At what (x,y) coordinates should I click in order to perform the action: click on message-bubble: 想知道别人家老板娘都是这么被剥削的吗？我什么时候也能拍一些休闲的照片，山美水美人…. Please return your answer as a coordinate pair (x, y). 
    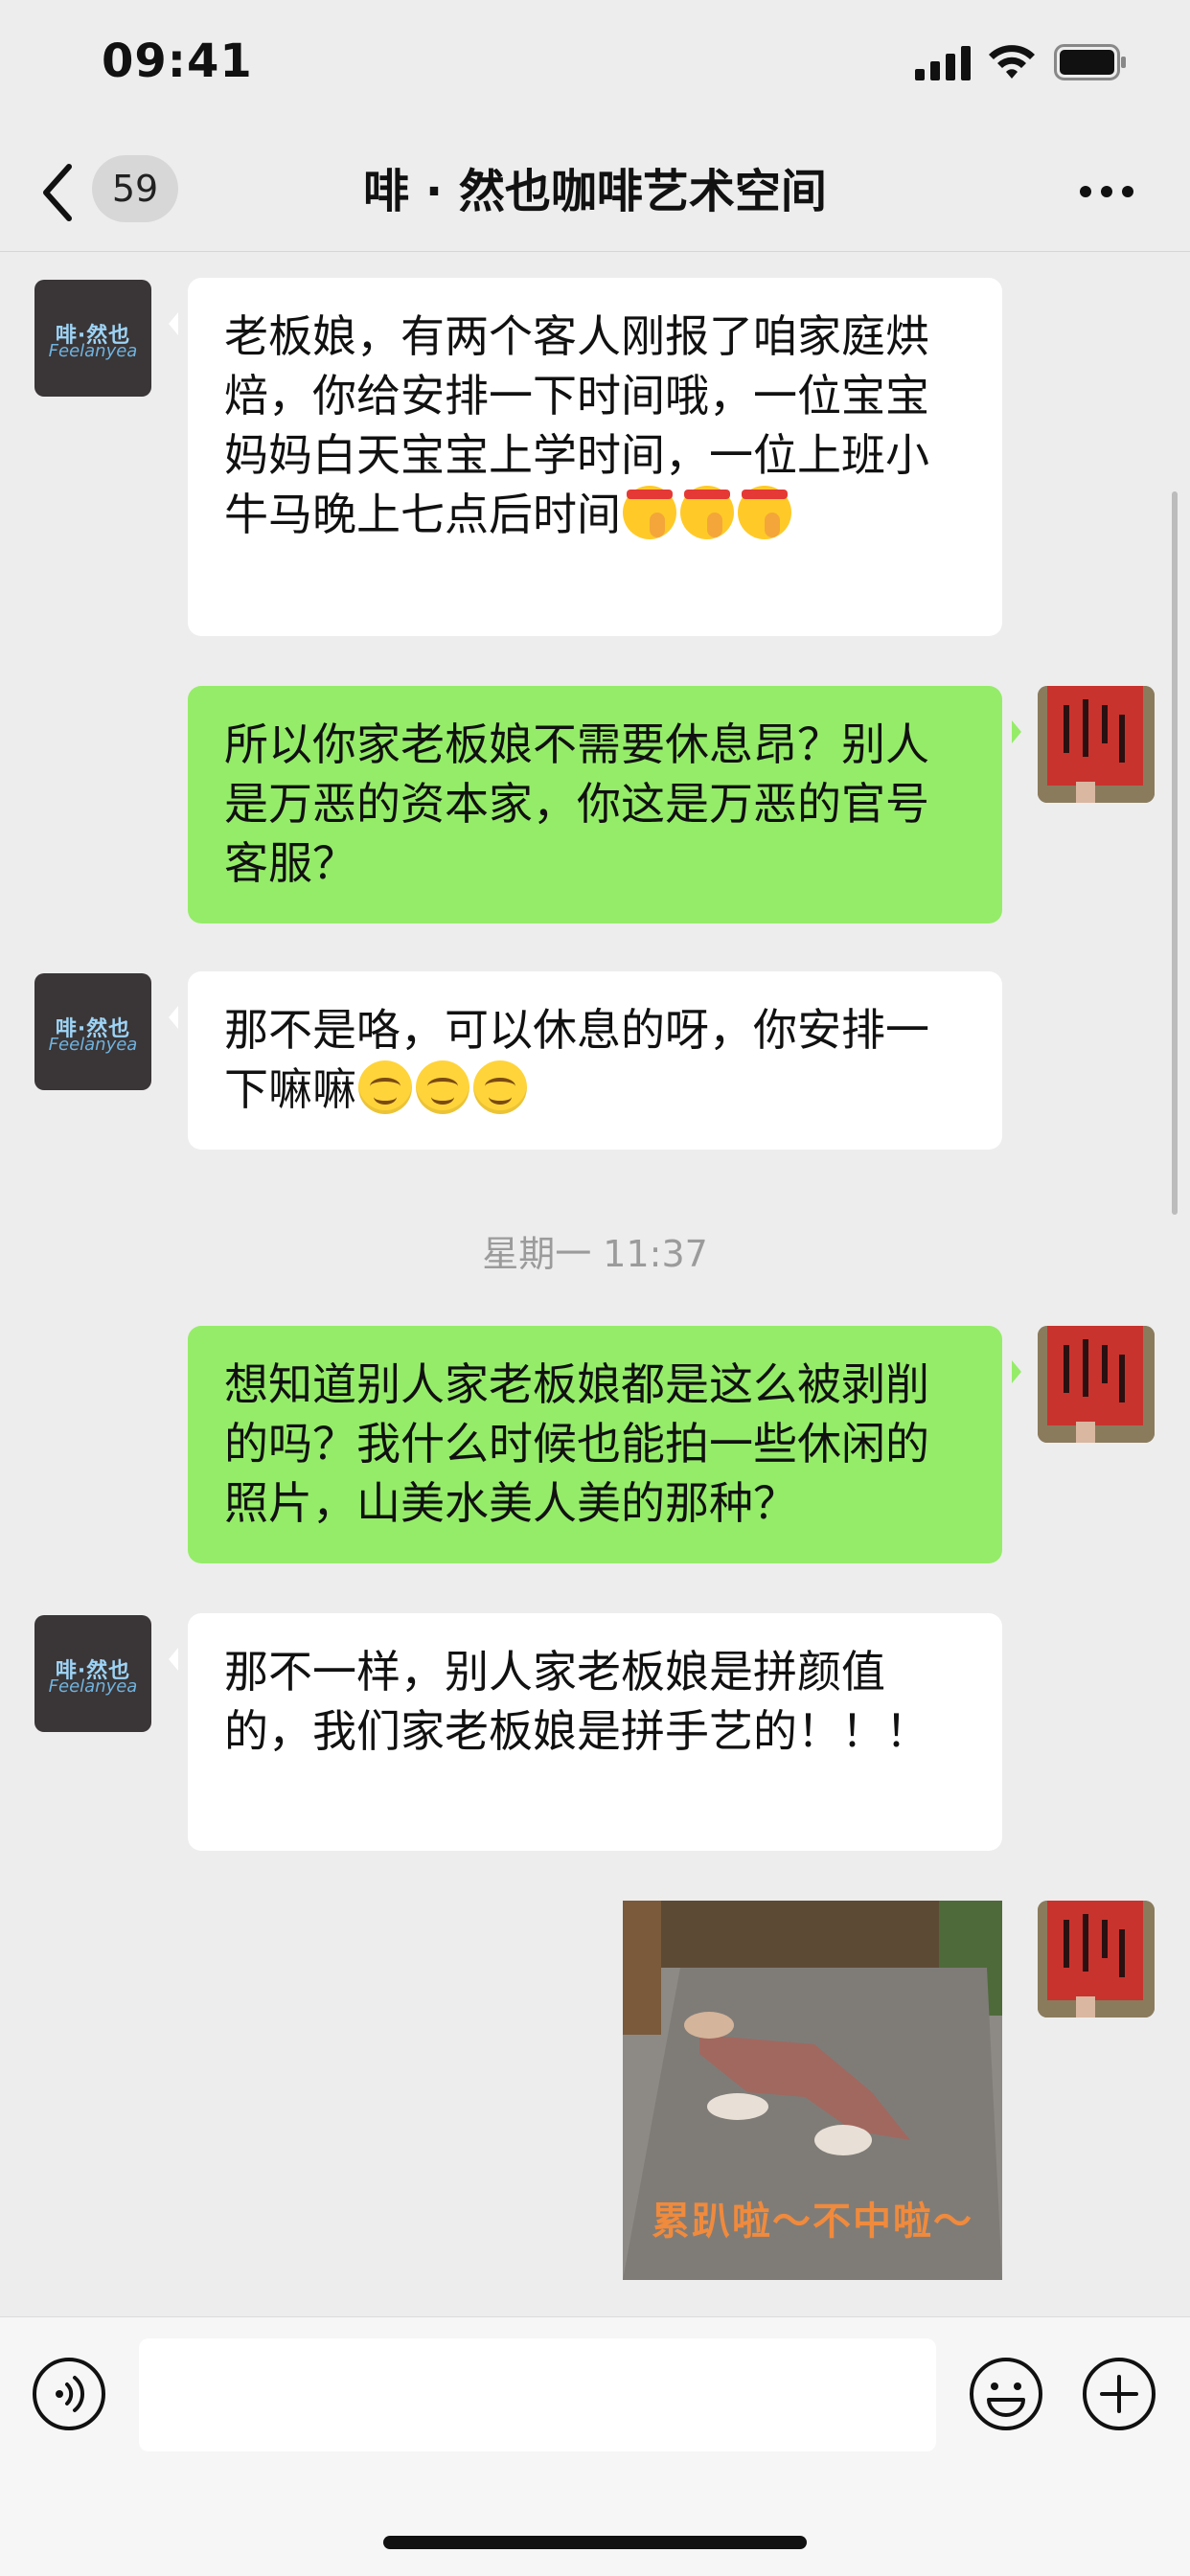
    Looking at the image, I should click on (605, 1444).